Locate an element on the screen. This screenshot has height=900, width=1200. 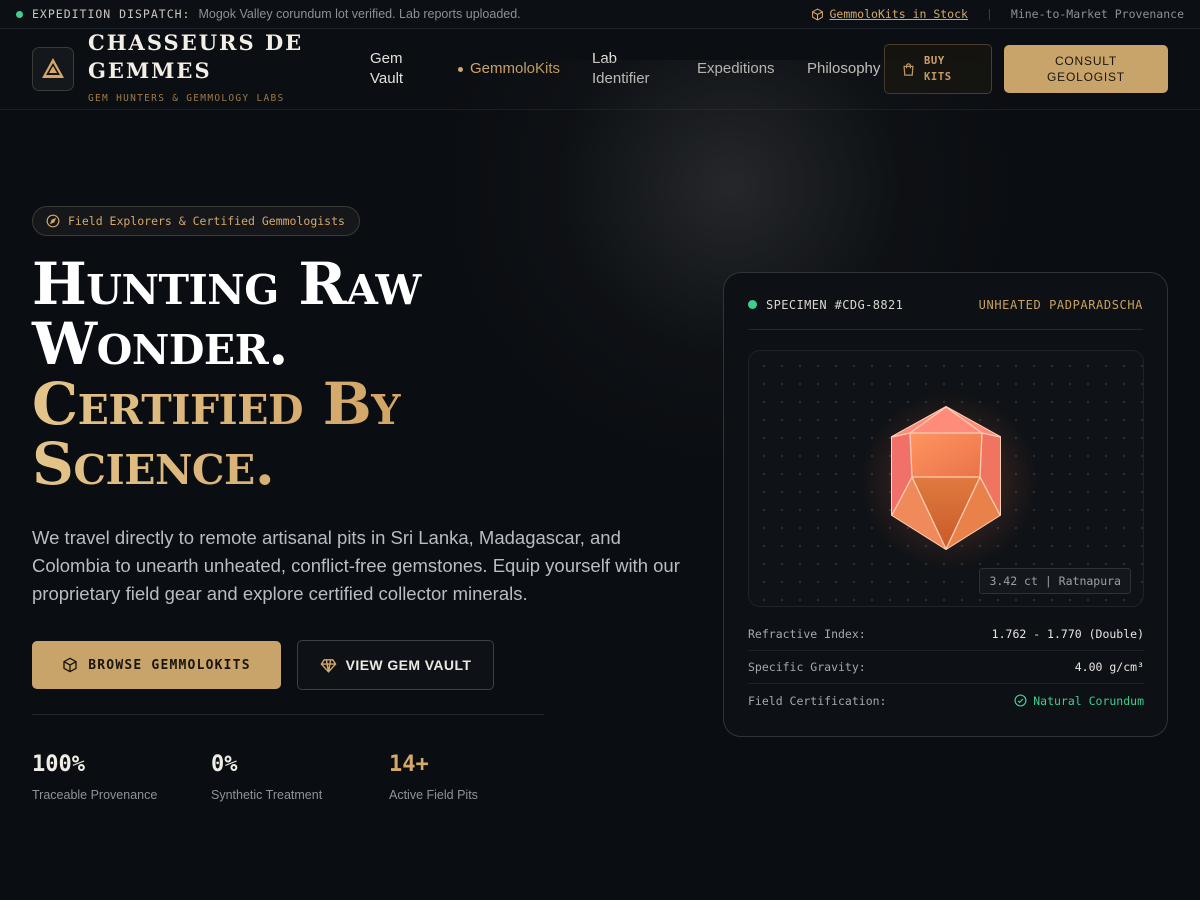
dispatch-label: EXPEDITION DISPATCH: is located at coordinates (111, 14).